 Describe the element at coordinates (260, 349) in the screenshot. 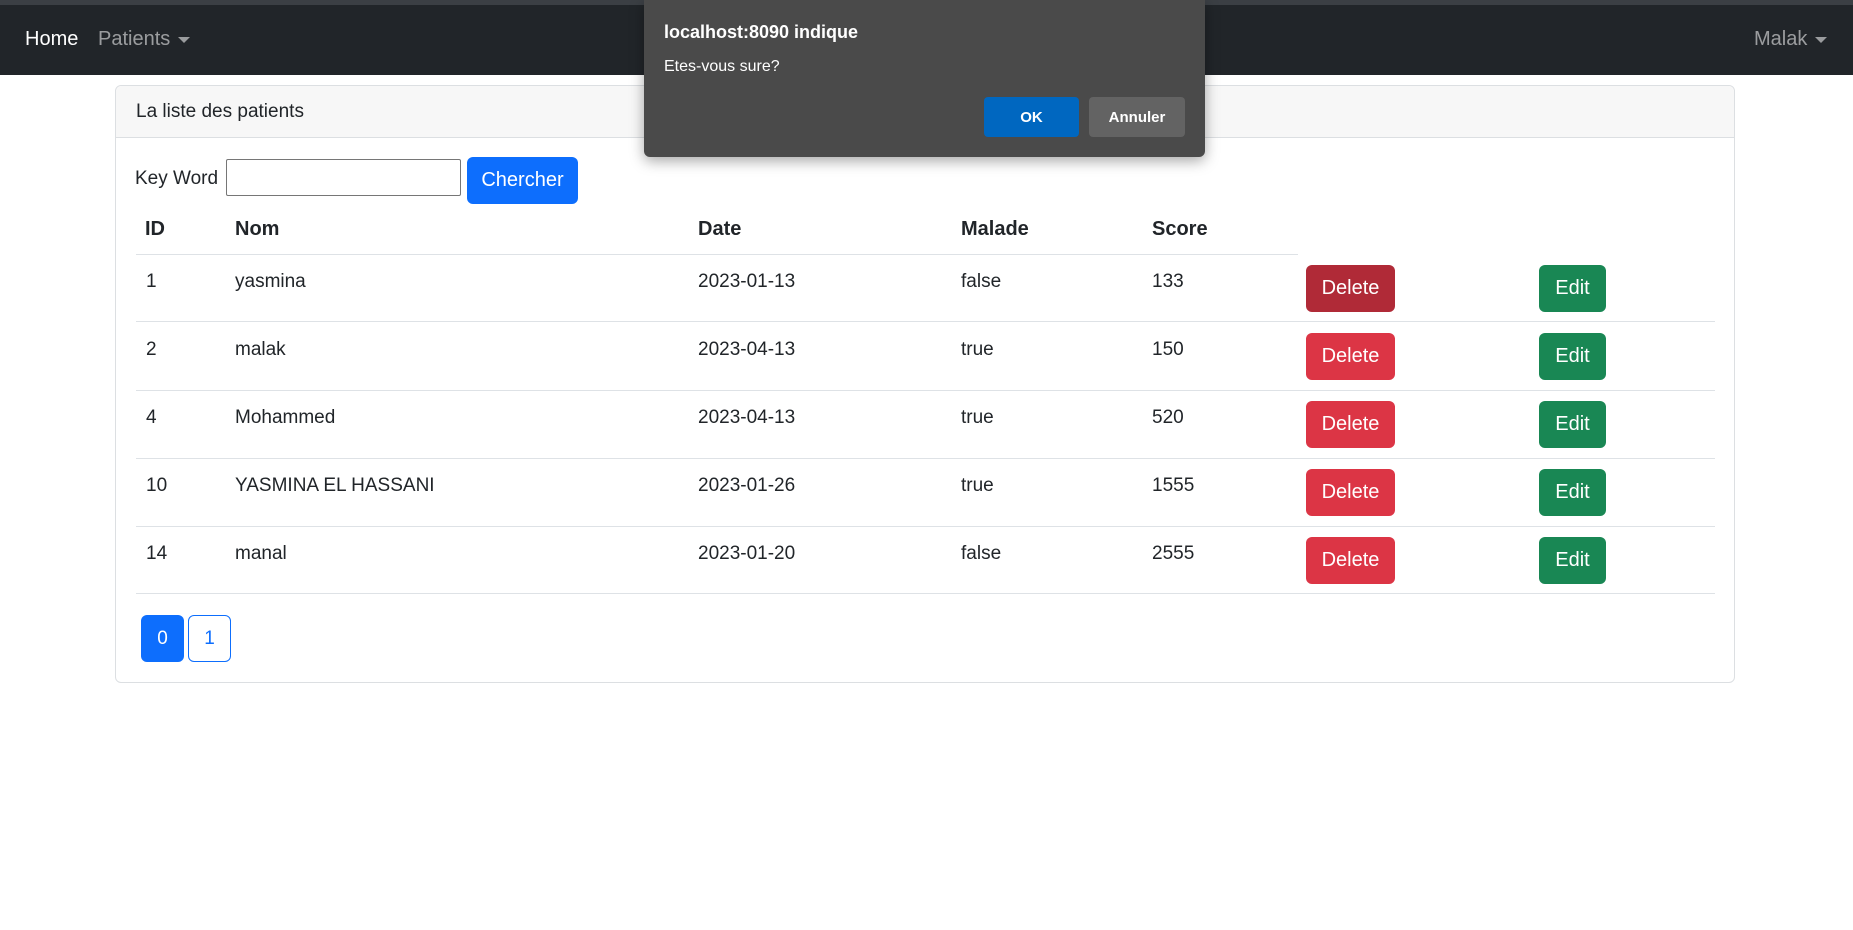

I see `cell-nom: malak` at that location.